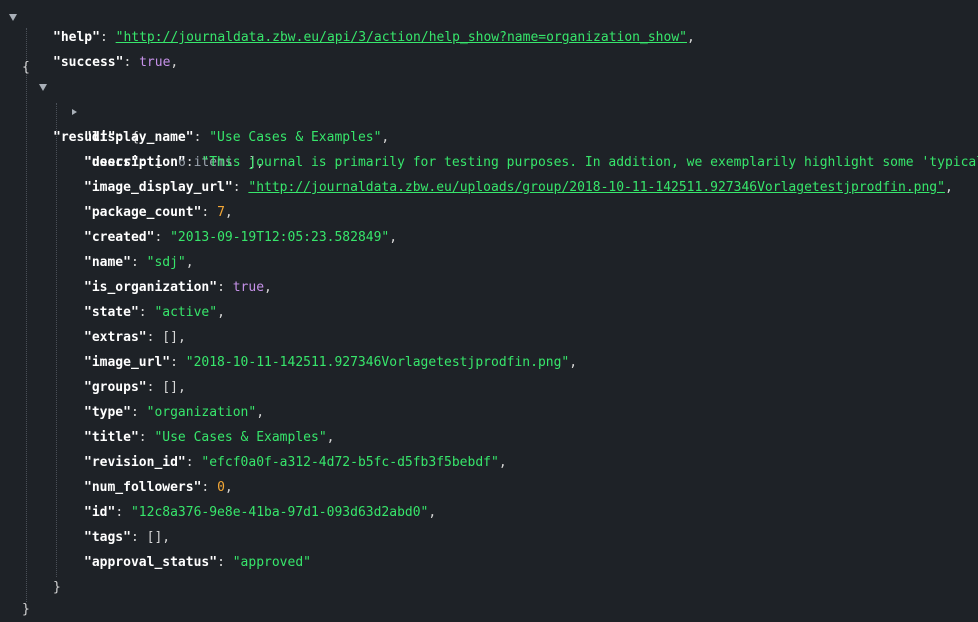  I want to click on json-key: "package_count", so click(143, 212).